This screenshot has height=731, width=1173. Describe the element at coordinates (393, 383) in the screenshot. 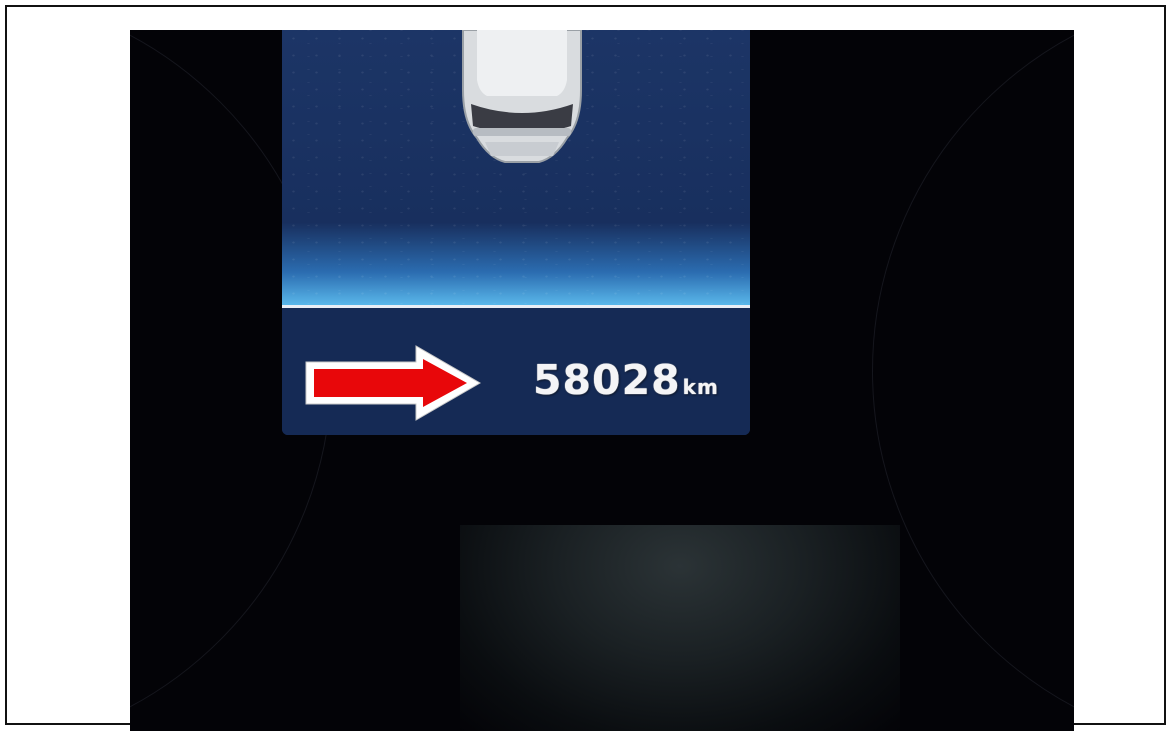

I see `red-arrow-icon` at that location.